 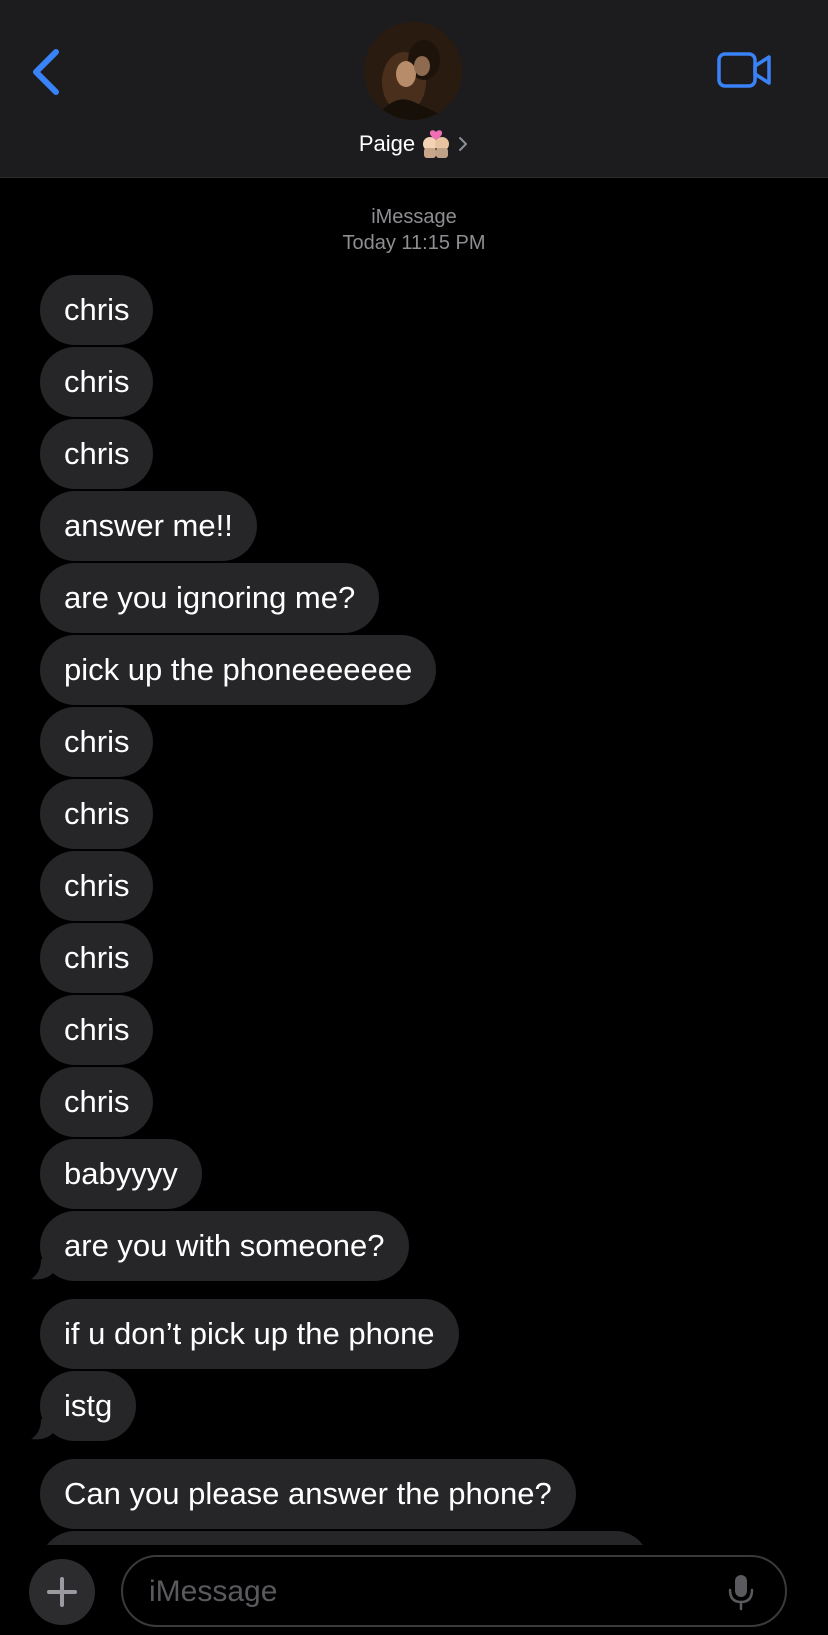 I want to click on message-field, so click(x=454, y=1591).